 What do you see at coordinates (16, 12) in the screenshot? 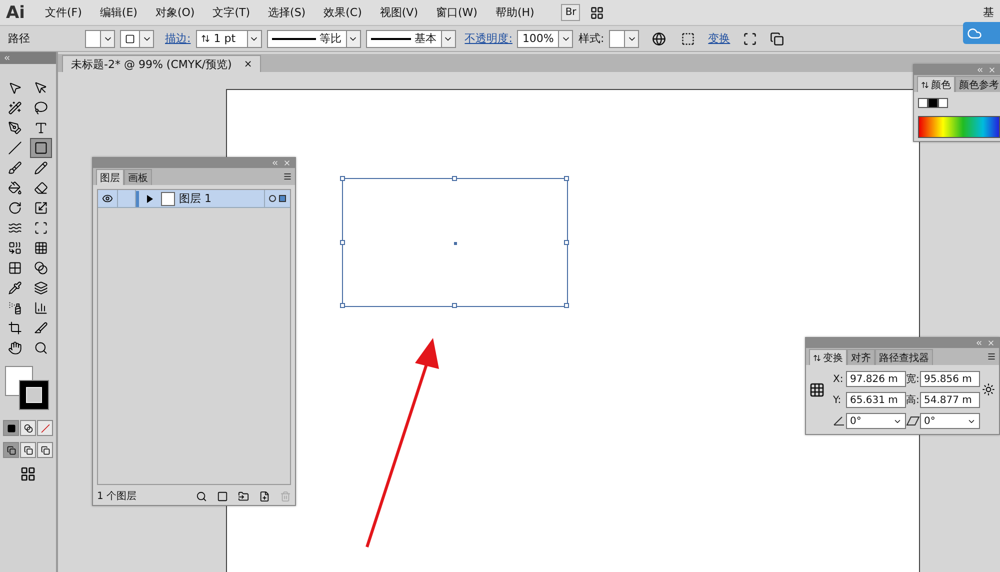
I see `app-logo: Ai` at bounding box center [16, 12].